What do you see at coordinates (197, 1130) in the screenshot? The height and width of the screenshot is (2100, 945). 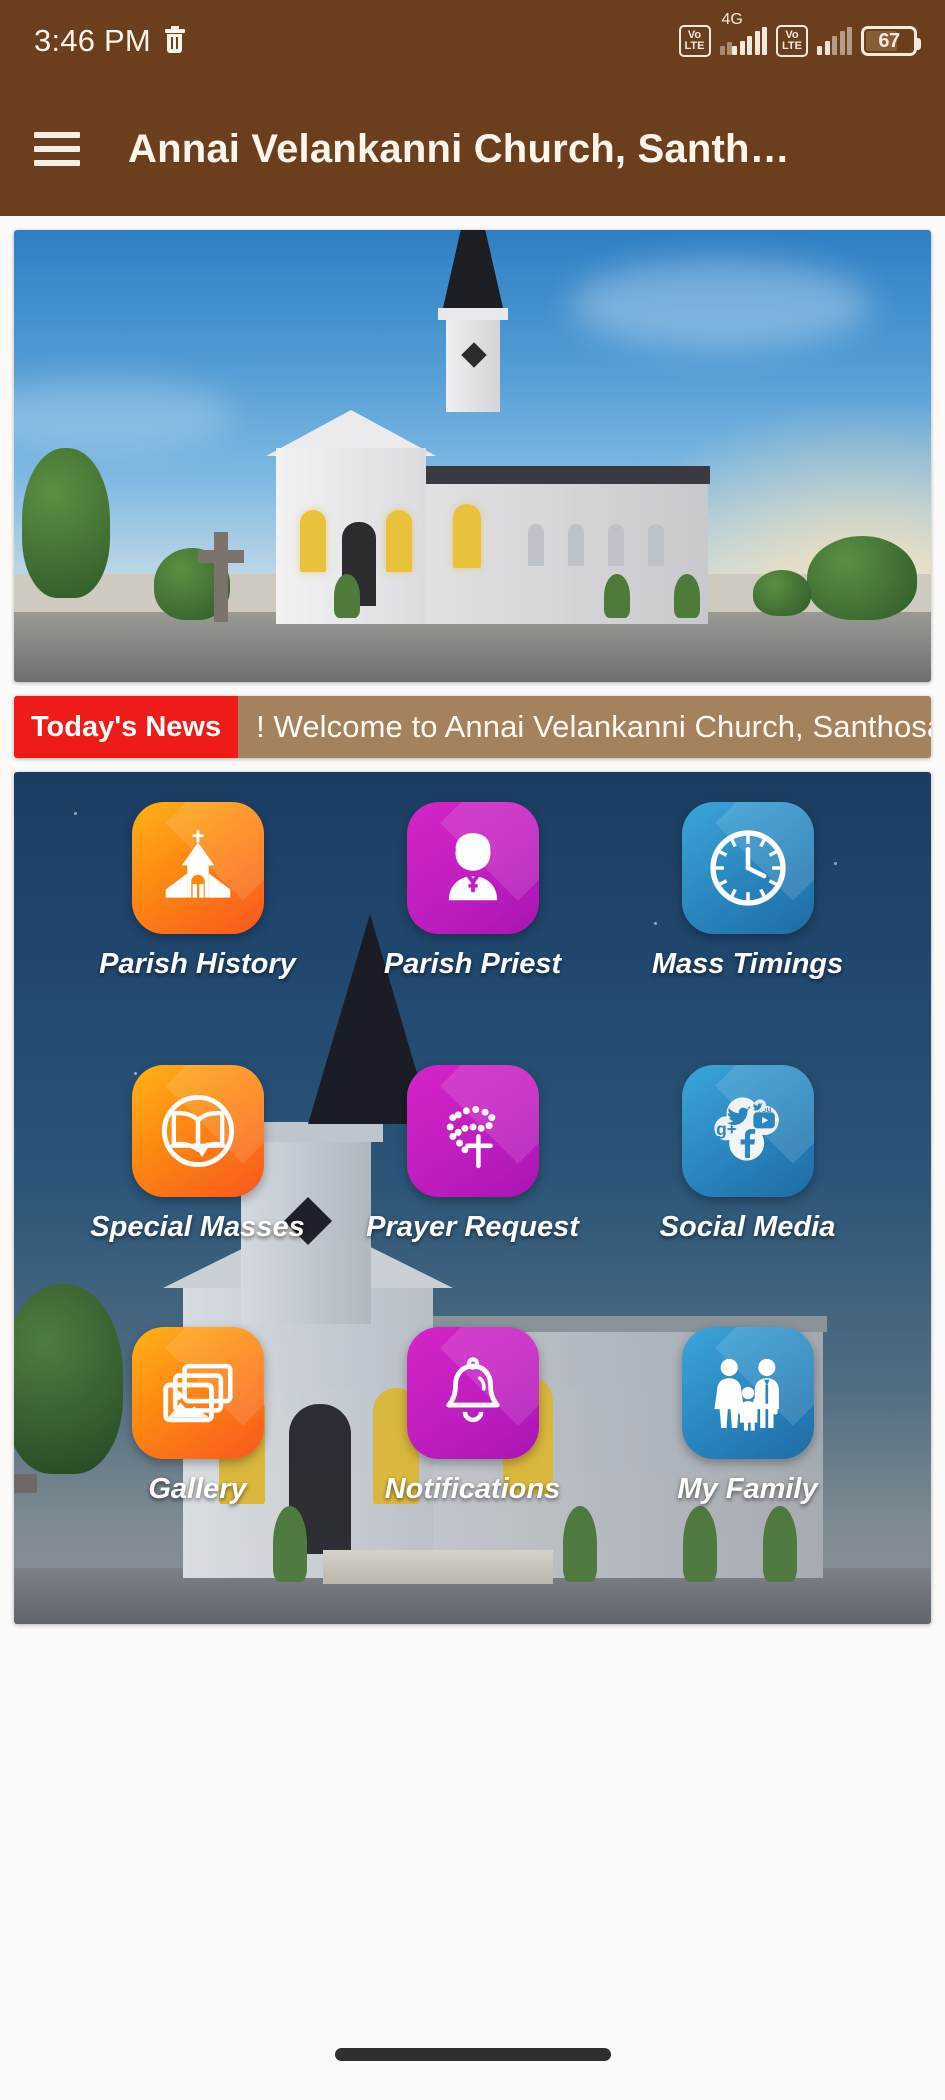 I see `open-book-icon` at bounding box center [197, 1130].